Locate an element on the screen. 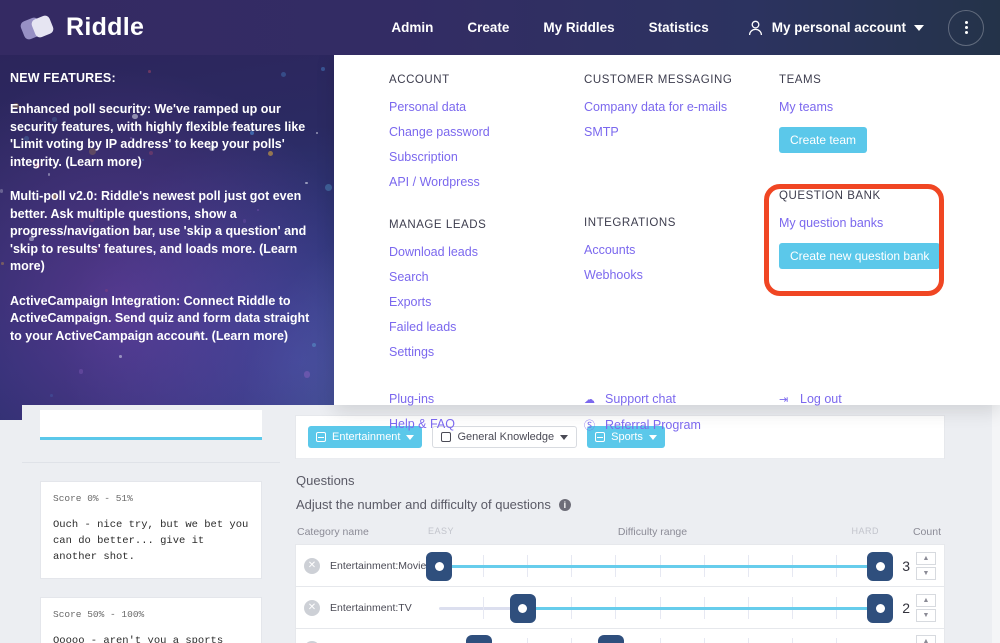 Image resolution: width=1000 pixels, height=643 pixels. menu-item-subscription: Subscription is located at coordinates (481, 157).